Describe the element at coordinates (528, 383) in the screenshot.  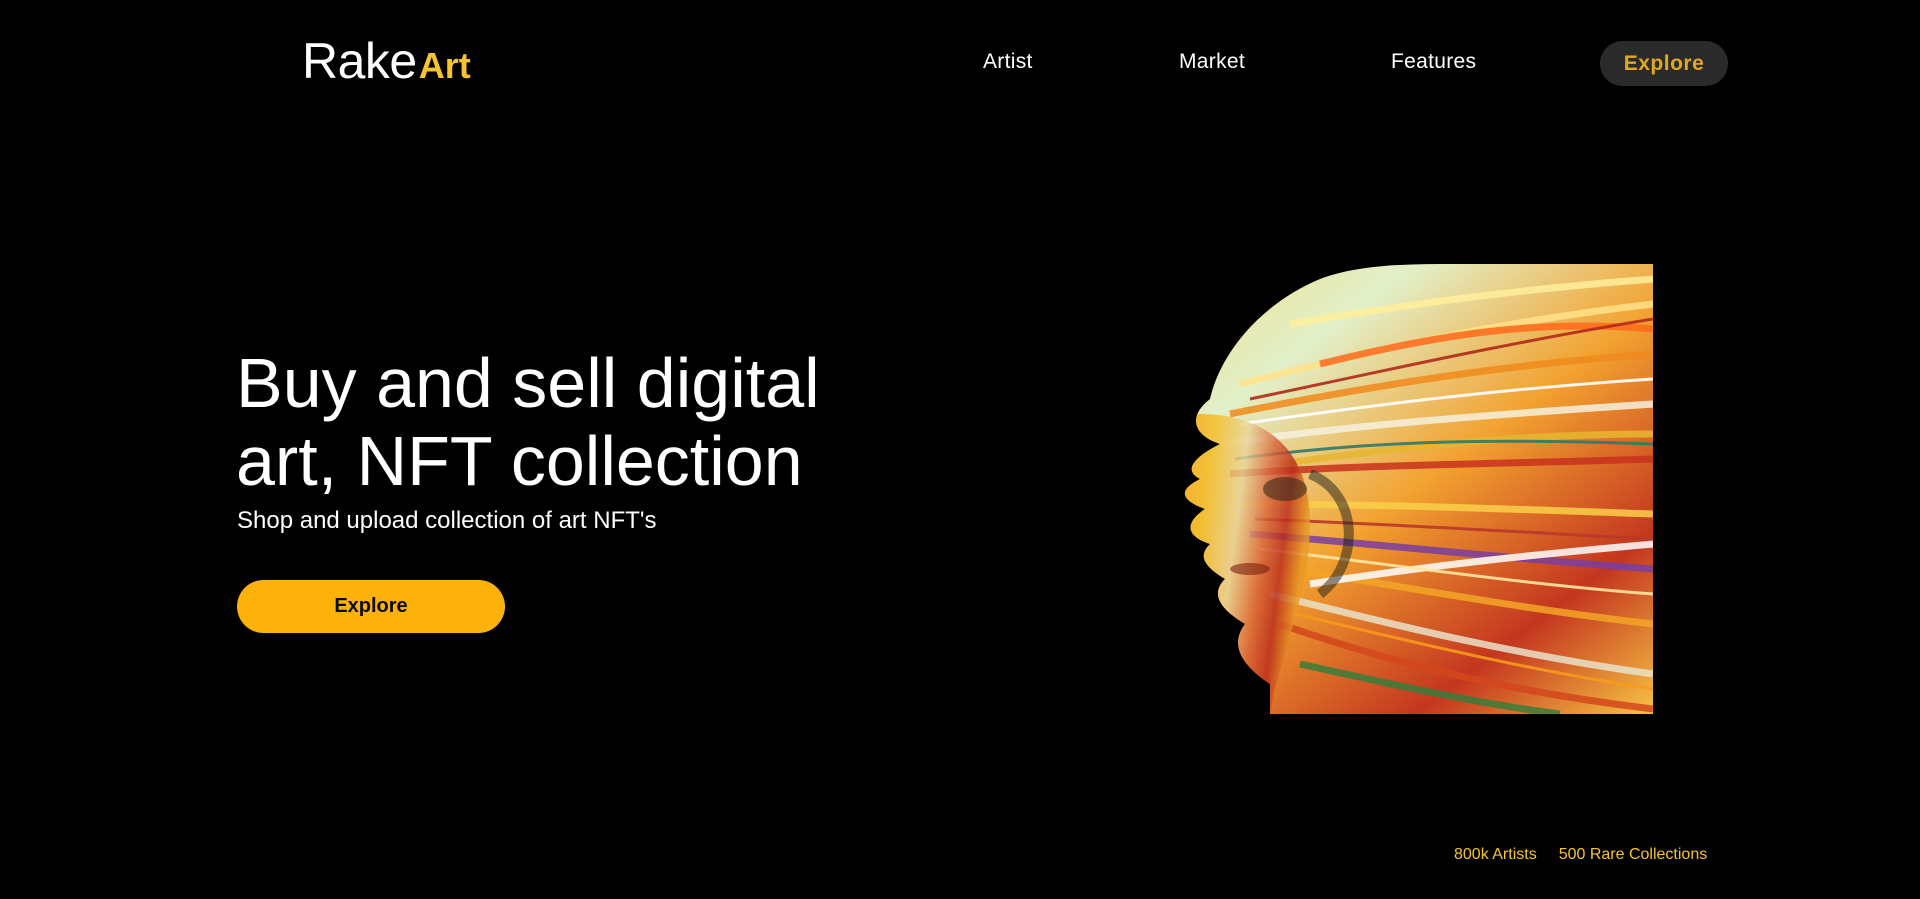
I see `hero-title-line-1: Buy and sell digital` at that location.